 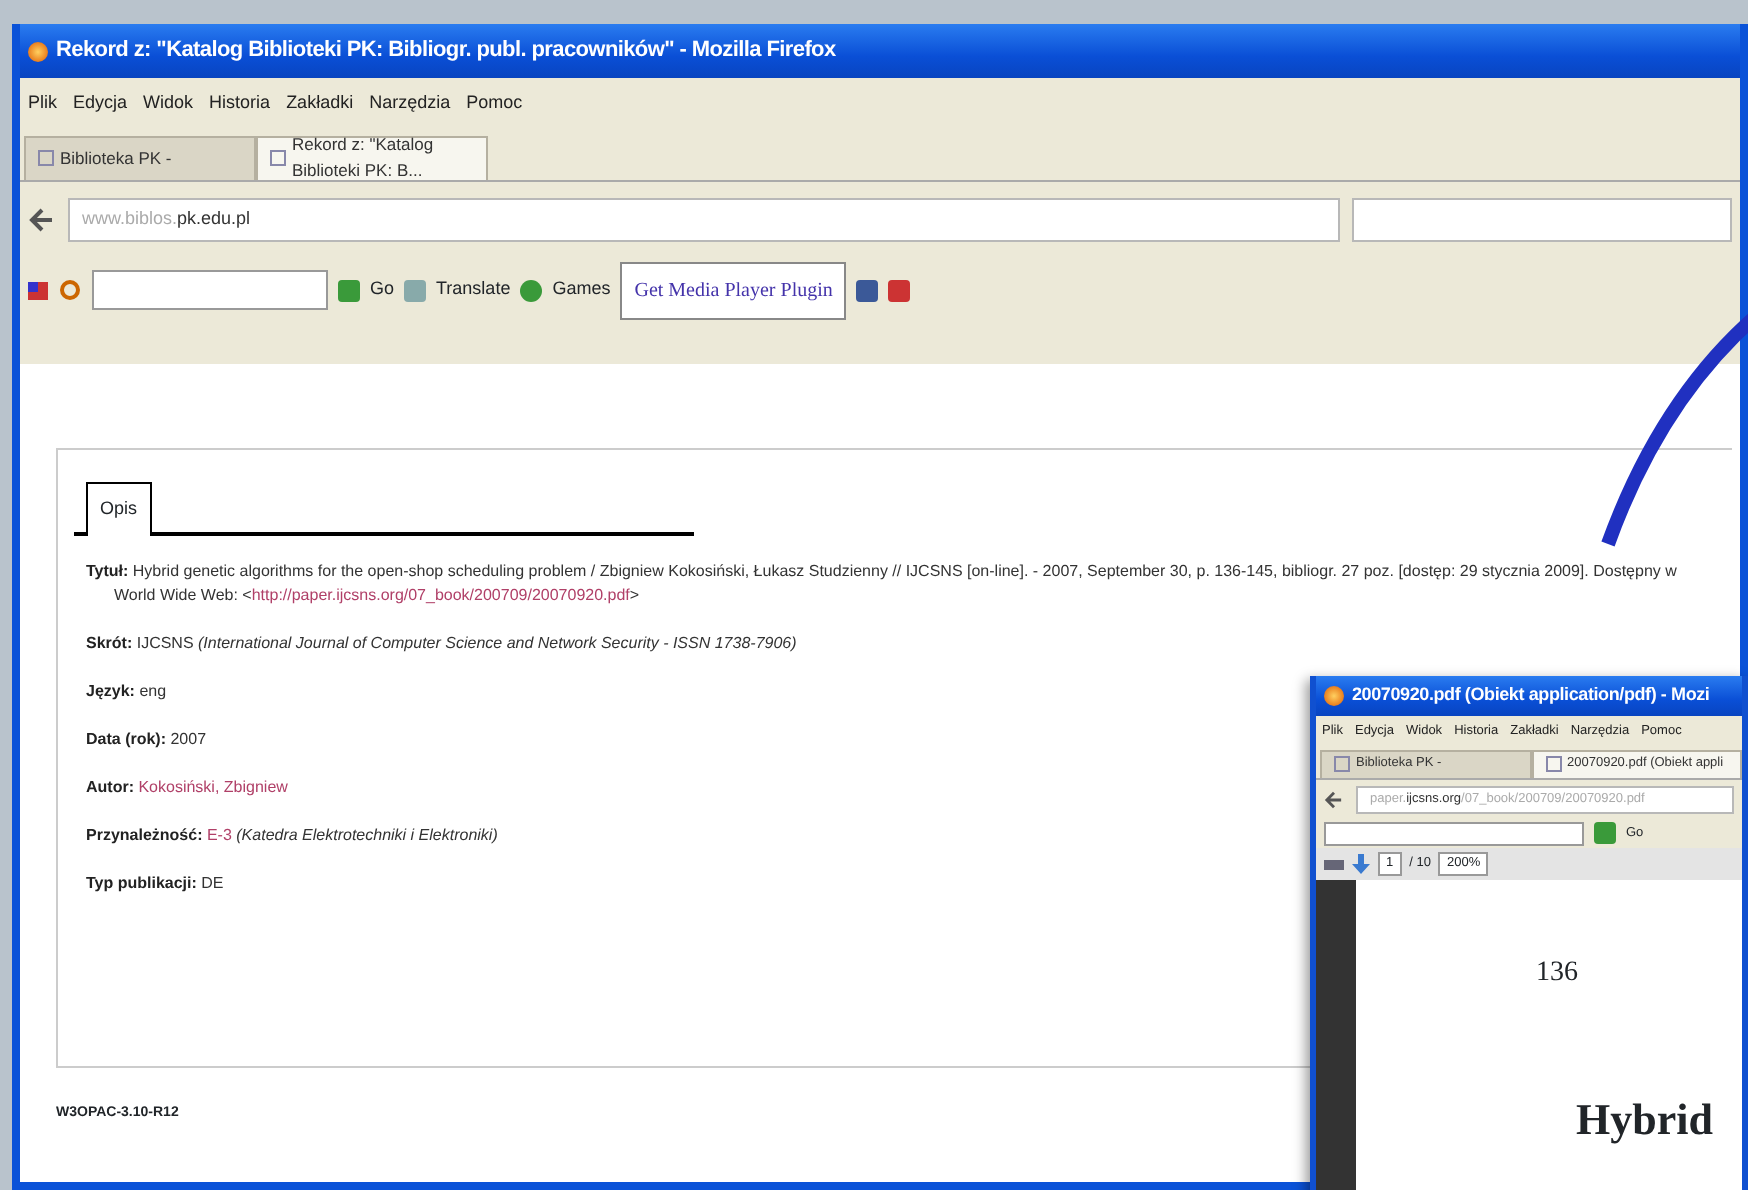 I want to click on record-field: Autor: Kokosiński, Zbigniew, so click(x=187, y=787).